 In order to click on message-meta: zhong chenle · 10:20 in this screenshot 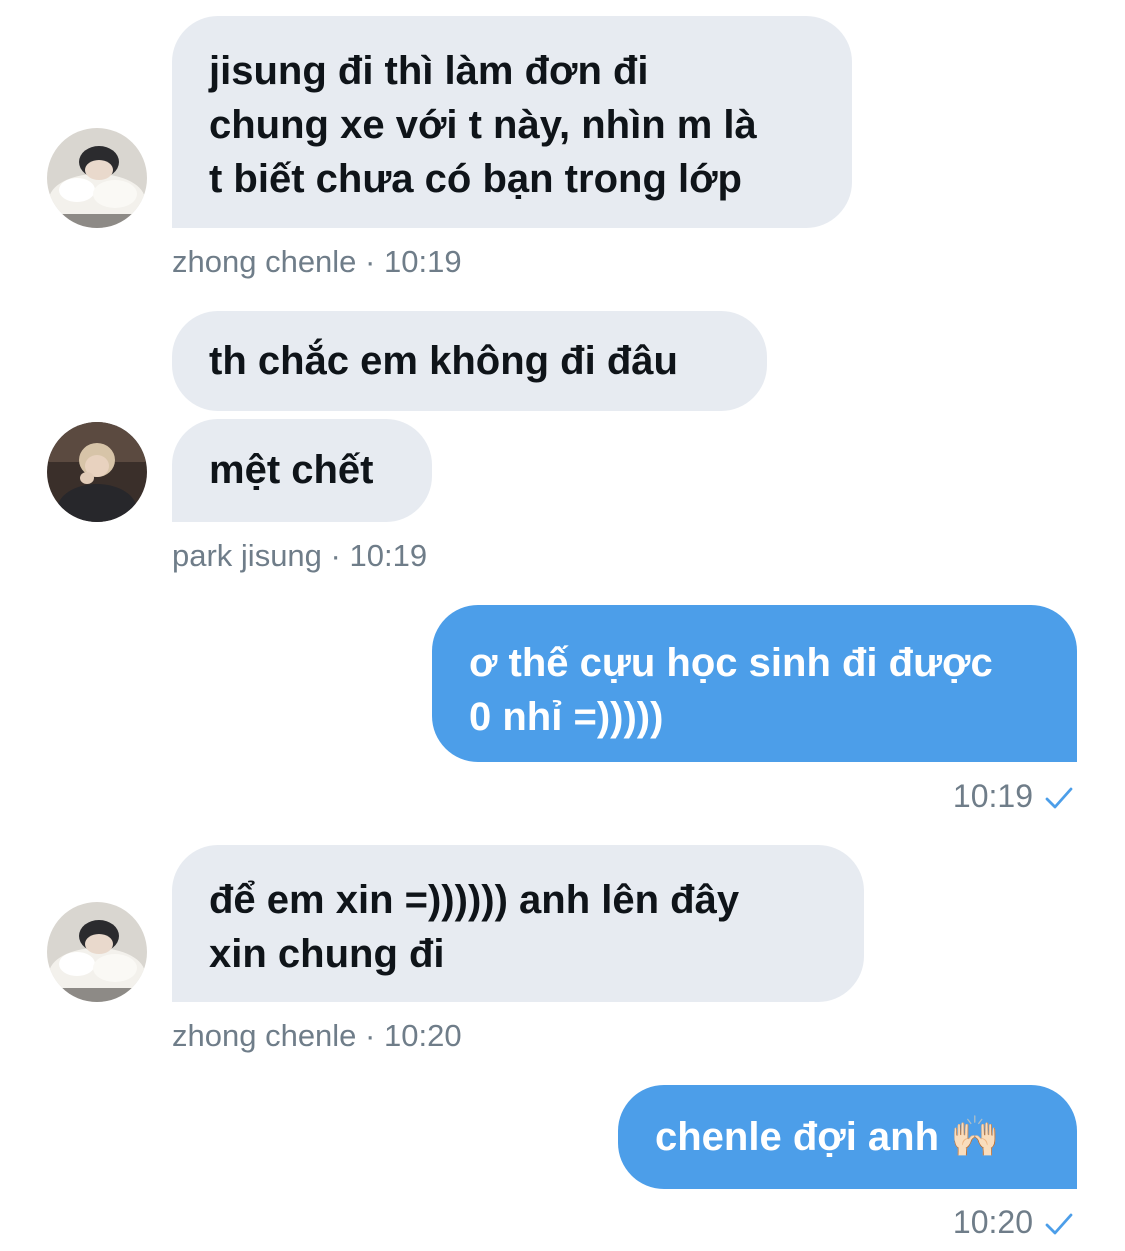, I will do `click(317, 1036)`.